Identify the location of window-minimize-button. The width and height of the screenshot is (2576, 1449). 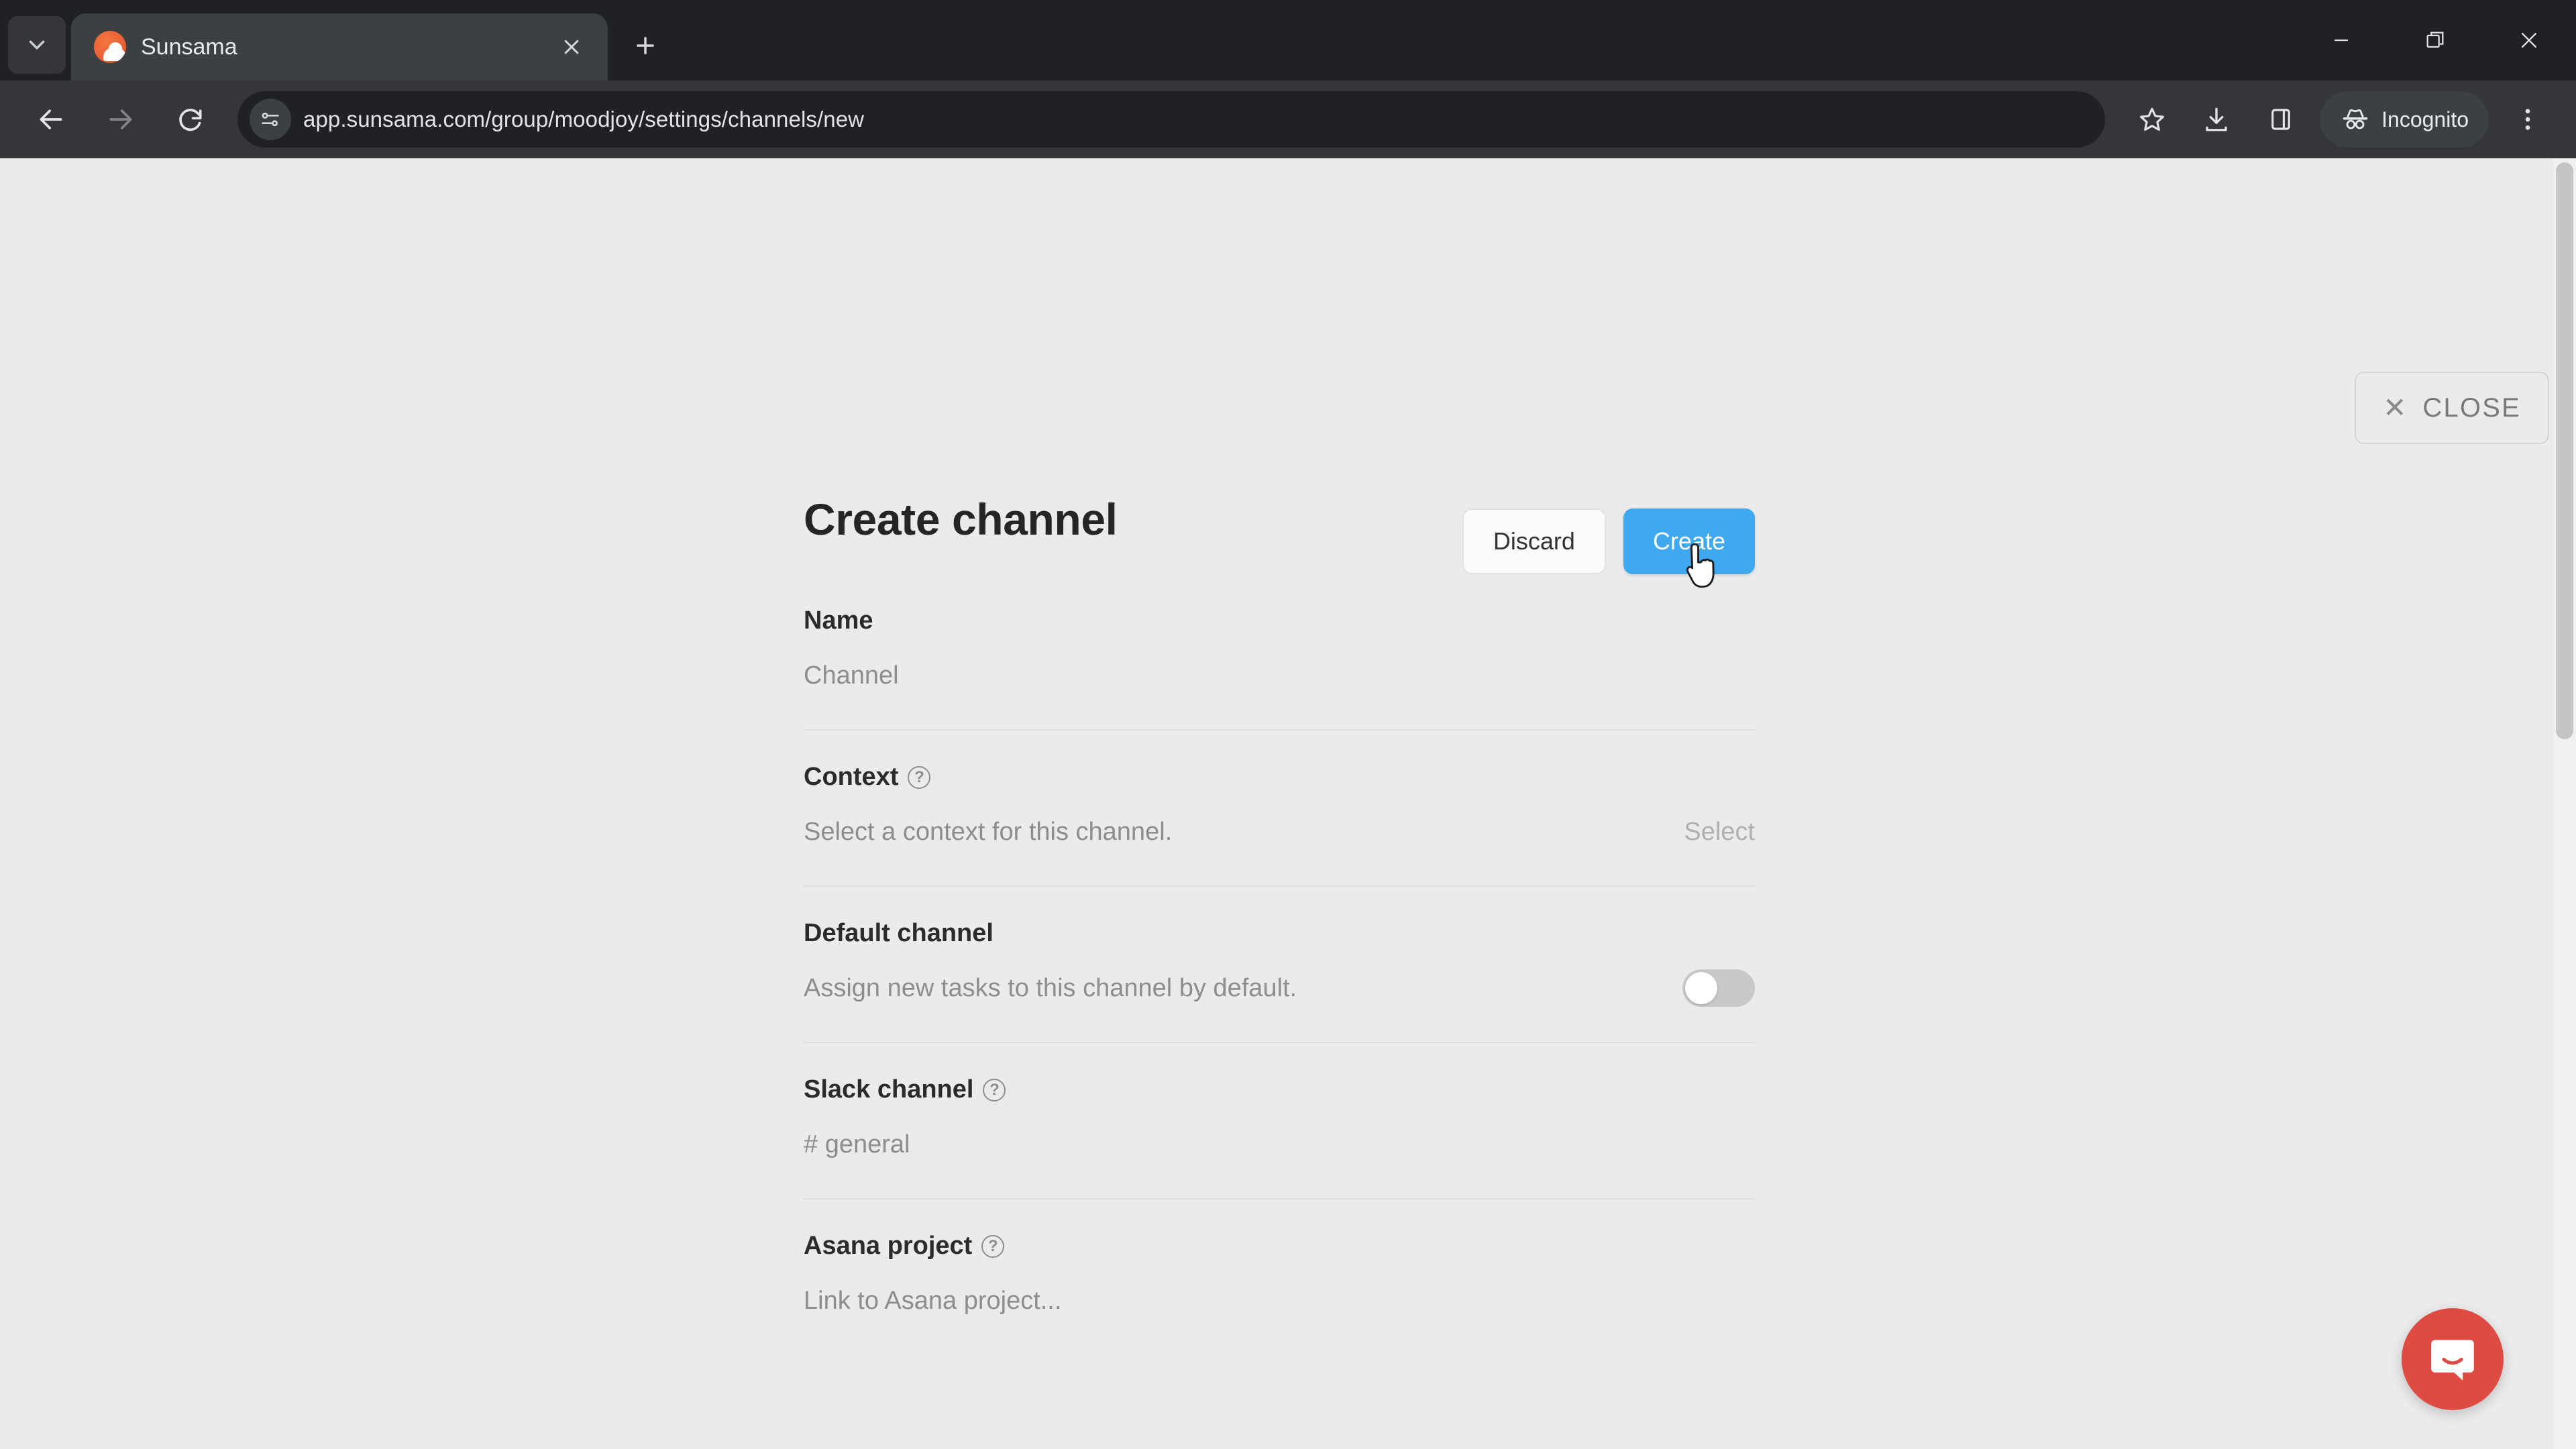
(2341, 40).